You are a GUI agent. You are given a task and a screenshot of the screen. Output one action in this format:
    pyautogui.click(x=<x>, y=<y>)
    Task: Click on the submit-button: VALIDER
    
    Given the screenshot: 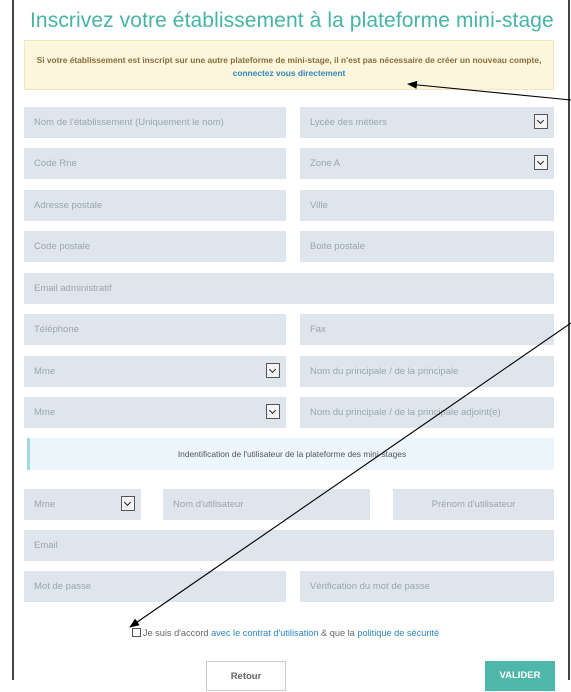 What is the action you would take?
    pyautogui.click(x=520, y=676)
    